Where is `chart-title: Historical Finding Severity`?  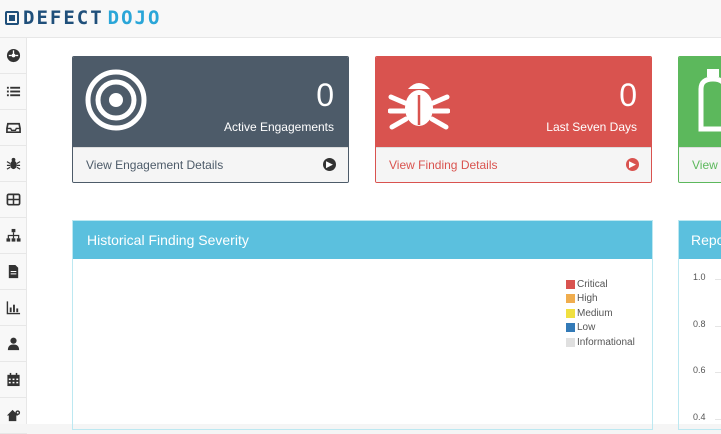 chart-title: Historical Finding Severity is located at coordinates (362, 240).